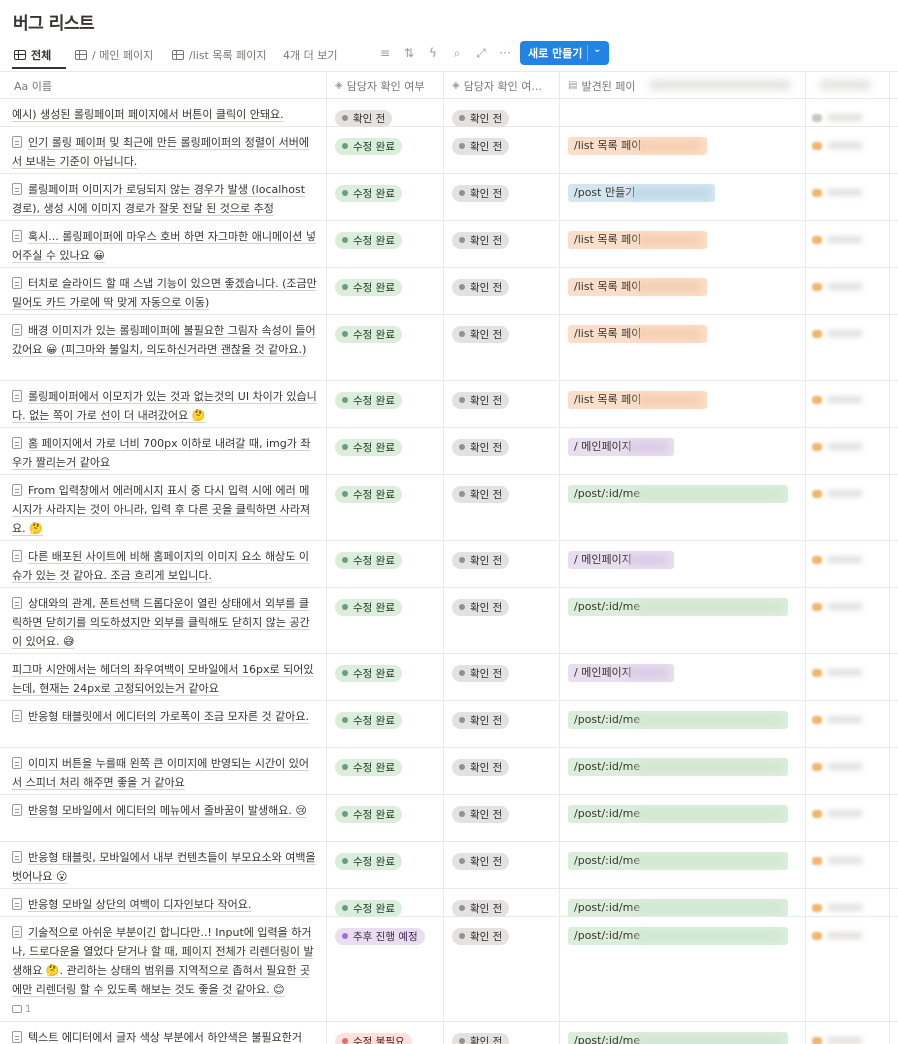 This screenshot has height=1044, width=898. Describe the element at coordinates (310, 55) in the screenshot. I see `more-views-button: 4개 더 보기` at that location.